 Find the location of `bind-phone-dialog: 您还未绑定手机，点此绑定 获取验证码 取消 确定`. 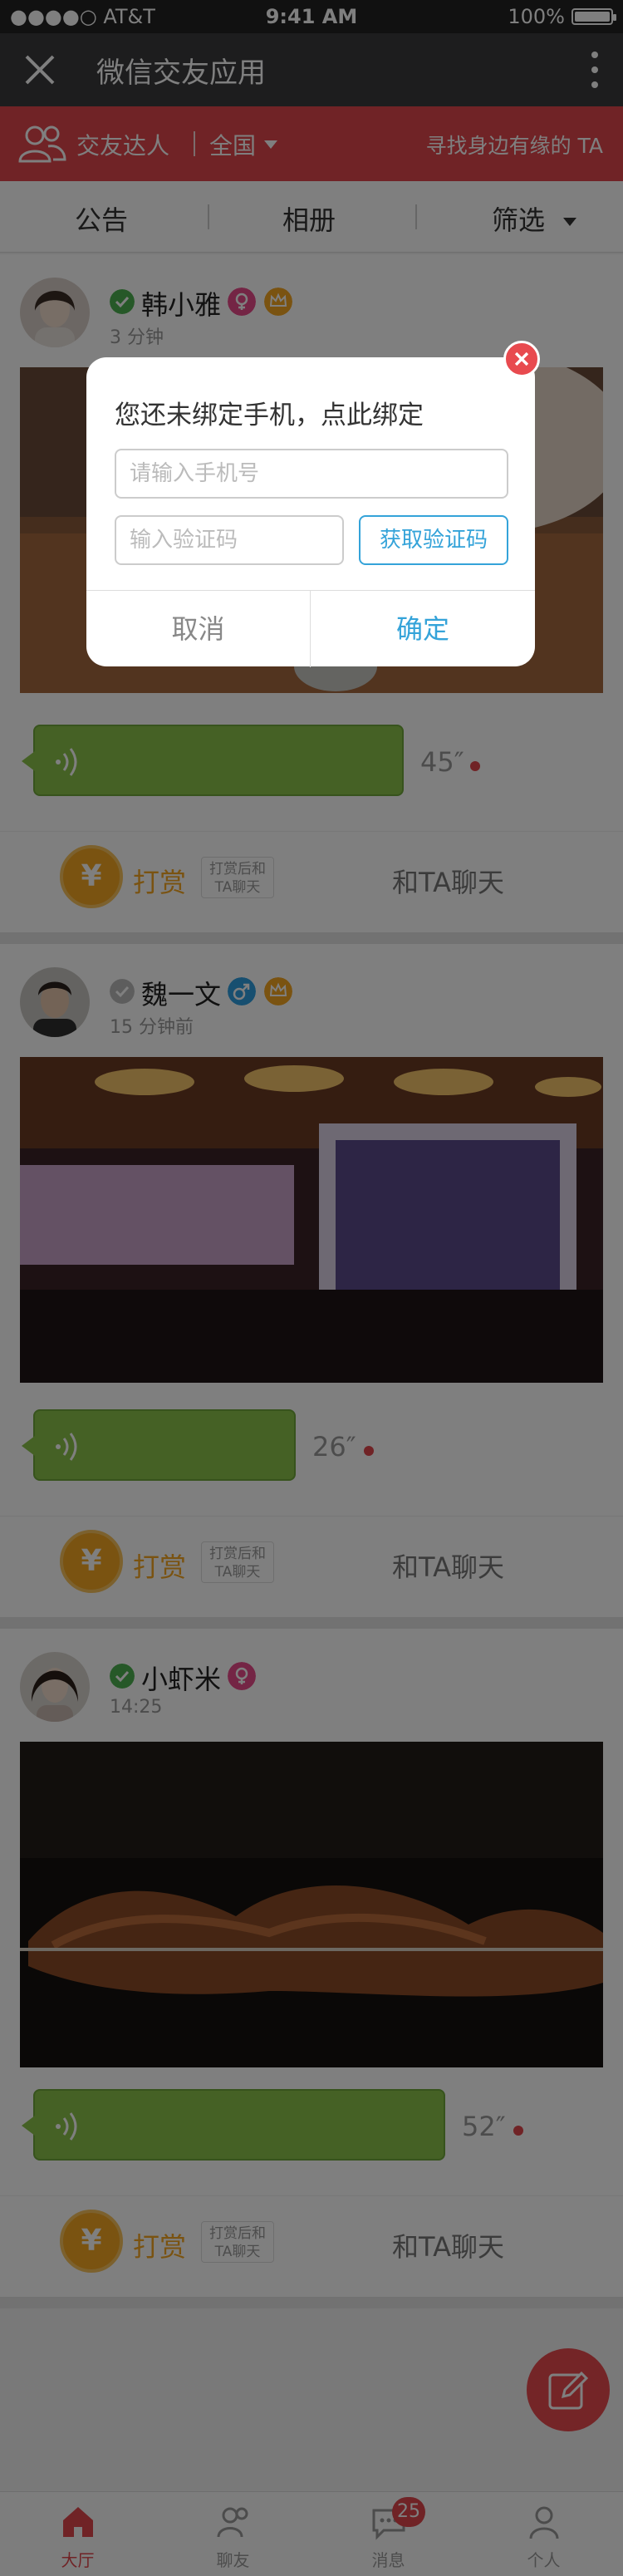

bind-phone-dialog: 您还未绑定手机，点此绑定 获取验证码 取消 确定 is located at coordinates (313, 504).